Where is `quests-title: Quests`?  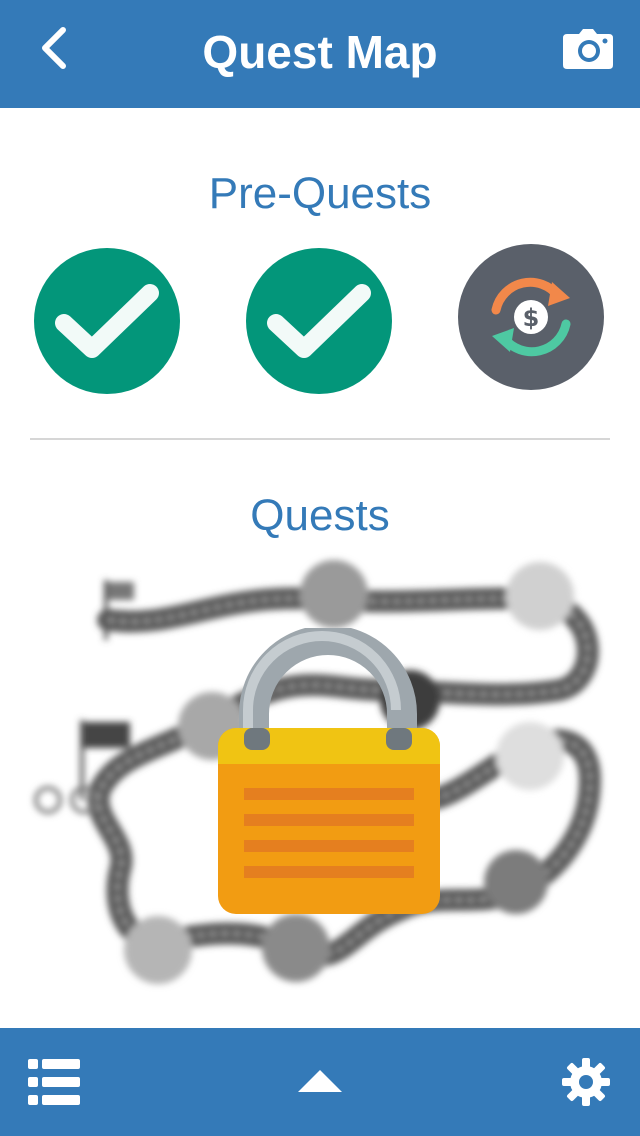 quests-title: Quests is located at coordinates (320, 515).